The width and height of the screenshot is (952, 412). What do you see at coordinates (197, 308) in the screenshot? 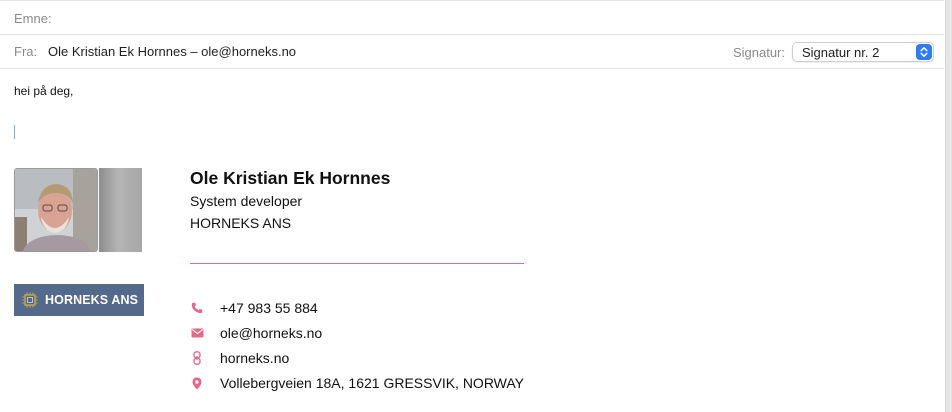
I see `phone-icon` at bounding box center [197, 308].